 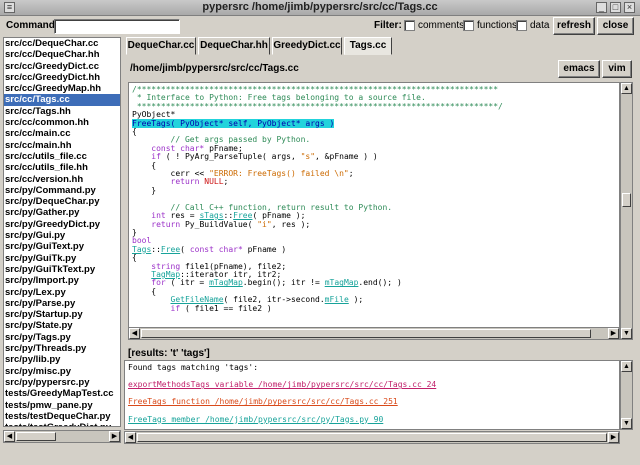 I want to click on tab-dequechar-hh: DequeChar.hh, so click(x=234, y=46).